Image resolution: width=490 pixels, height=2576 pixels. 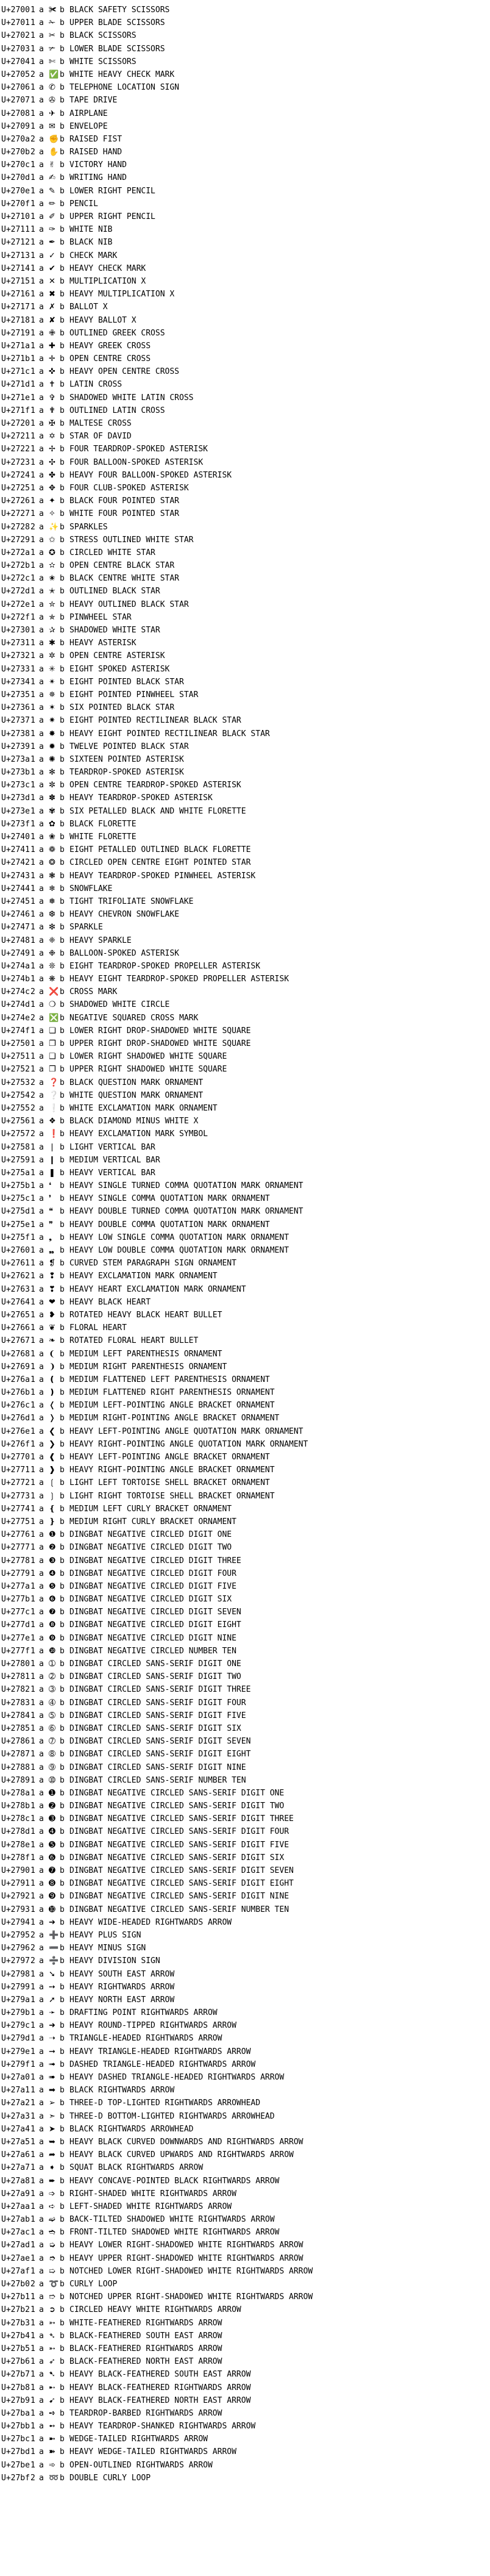 What do you see at coordinates (52, 397) in the screenshot?
I see `glyph: ✞` at bounding box center [52, 397].